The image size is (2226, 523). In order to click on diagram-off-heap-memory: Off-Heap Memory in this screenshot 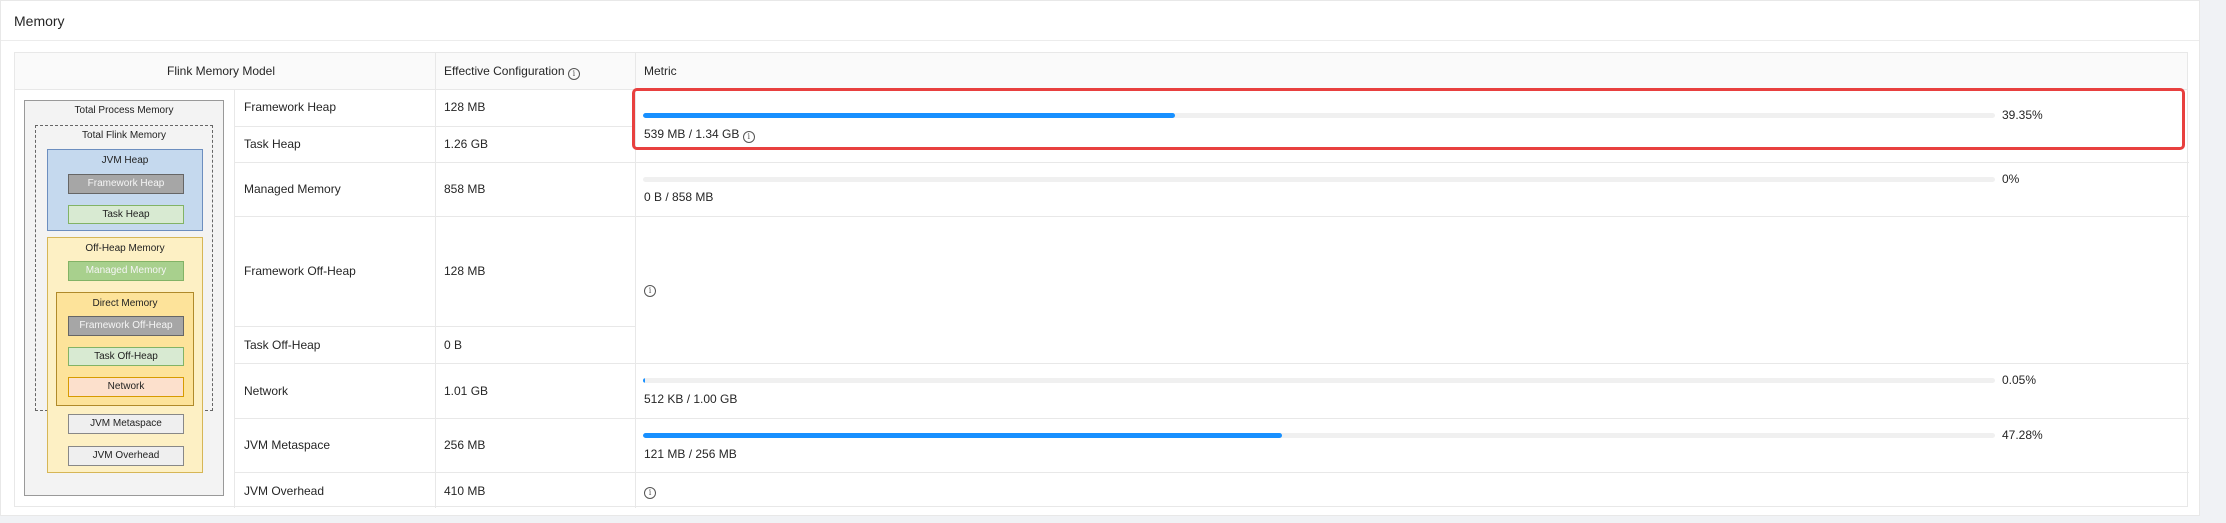, I will do `click(125, 248)`.